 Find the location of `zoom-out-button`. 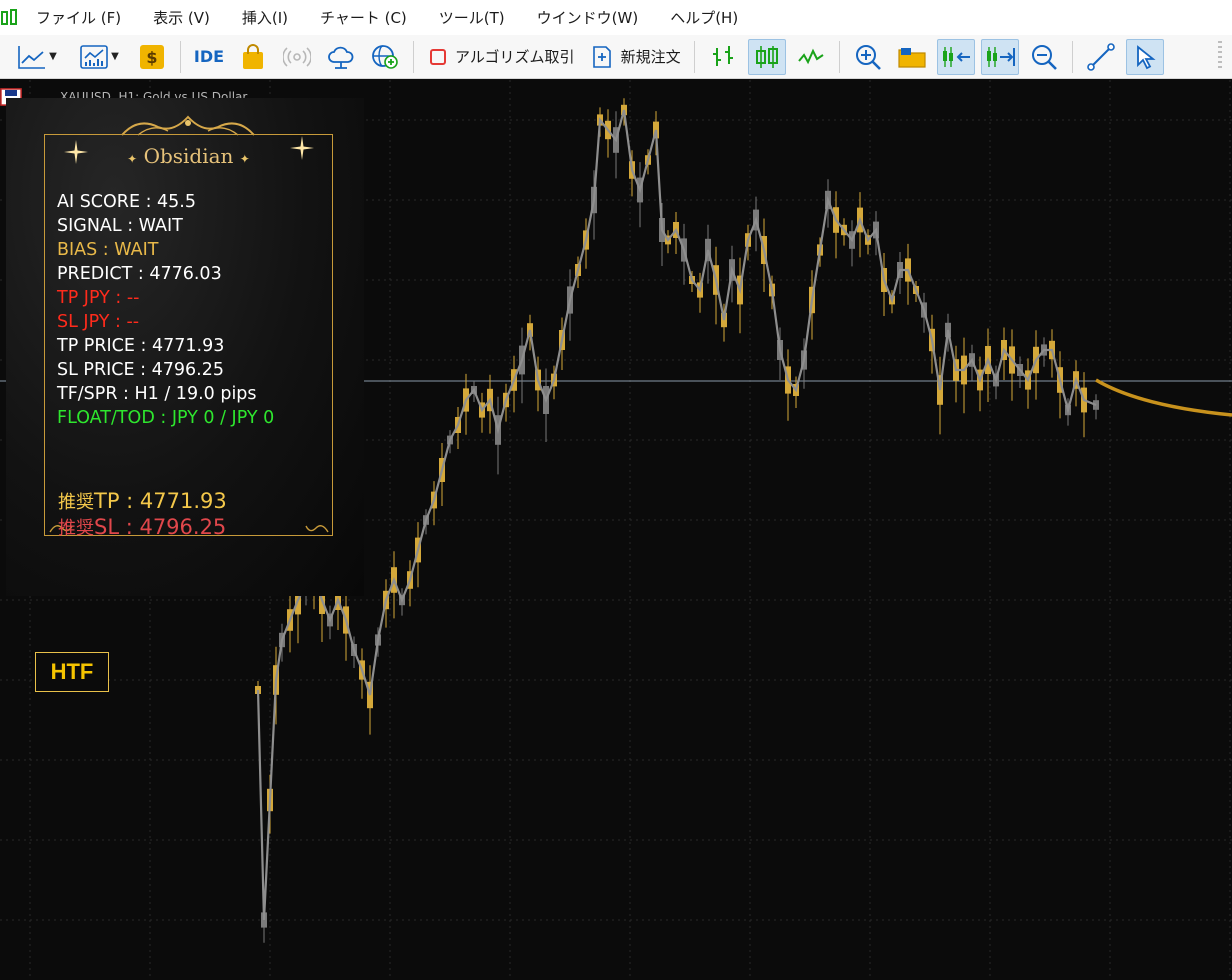

zoom-out-button is located at coordinates (1044, 57).